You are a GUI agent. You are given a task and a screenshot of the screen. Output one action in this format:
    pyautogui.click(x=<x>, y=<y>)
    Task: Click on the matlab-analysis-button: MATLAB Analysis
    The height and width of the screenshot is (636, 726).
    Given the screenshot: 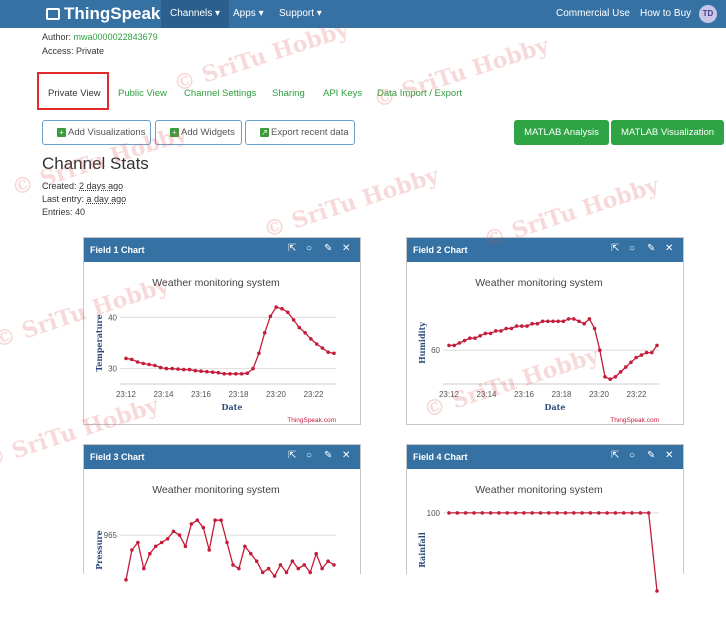 What is the action you would take?
    pyautogui.click(x=561, y=132)
    